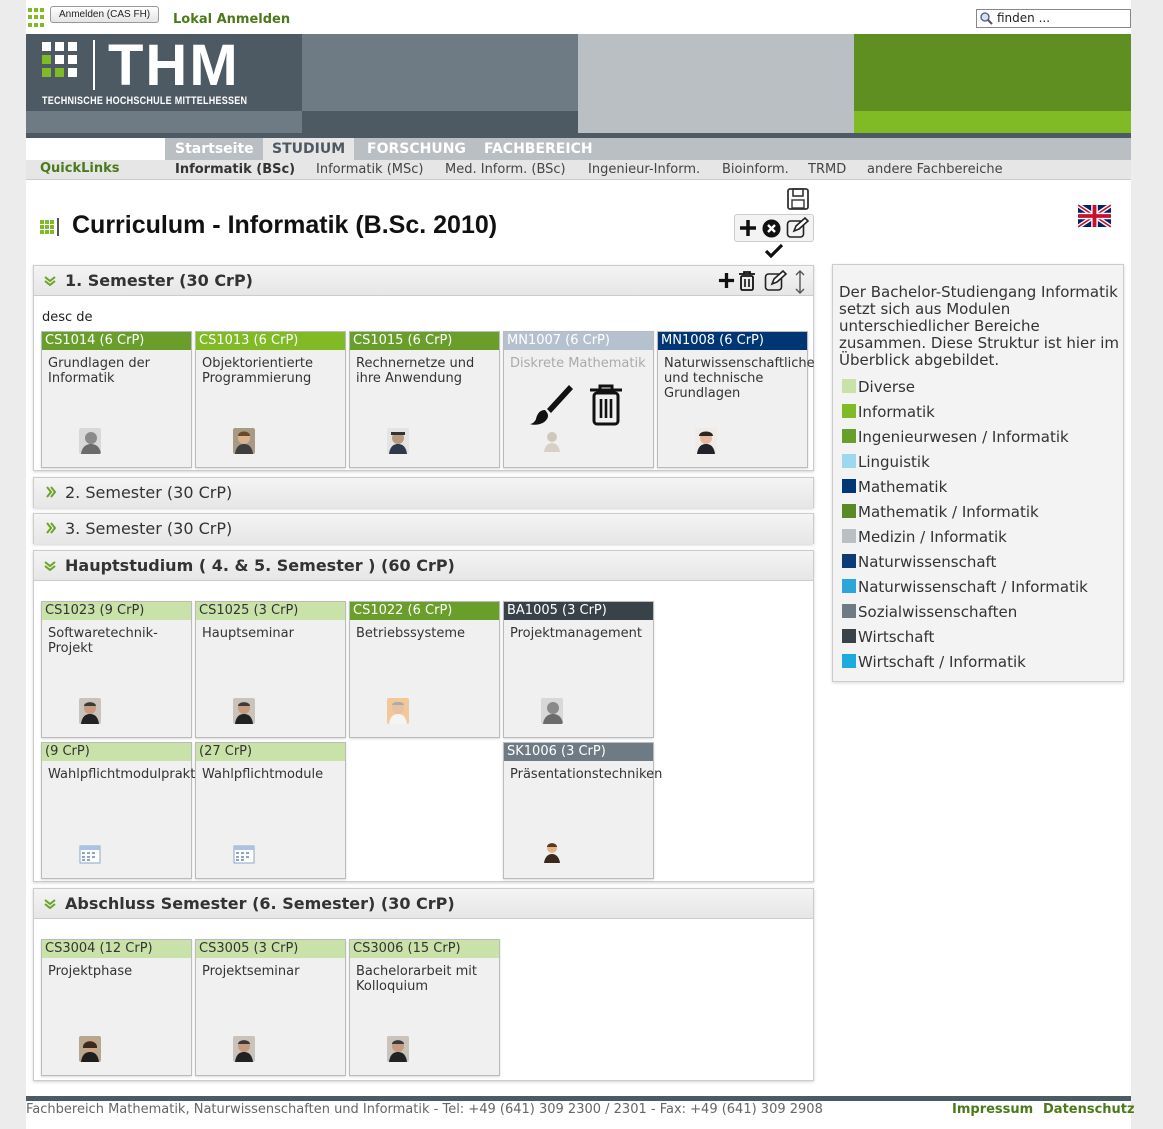 The width and height of the screenshot is (1163, 1129). What do you see at coordinates (116, 669) in the screenshot?
I see `module-card: CS1023 (9 CrP) Softwaretechnik-Projekt` at bounding box center [116, 669].